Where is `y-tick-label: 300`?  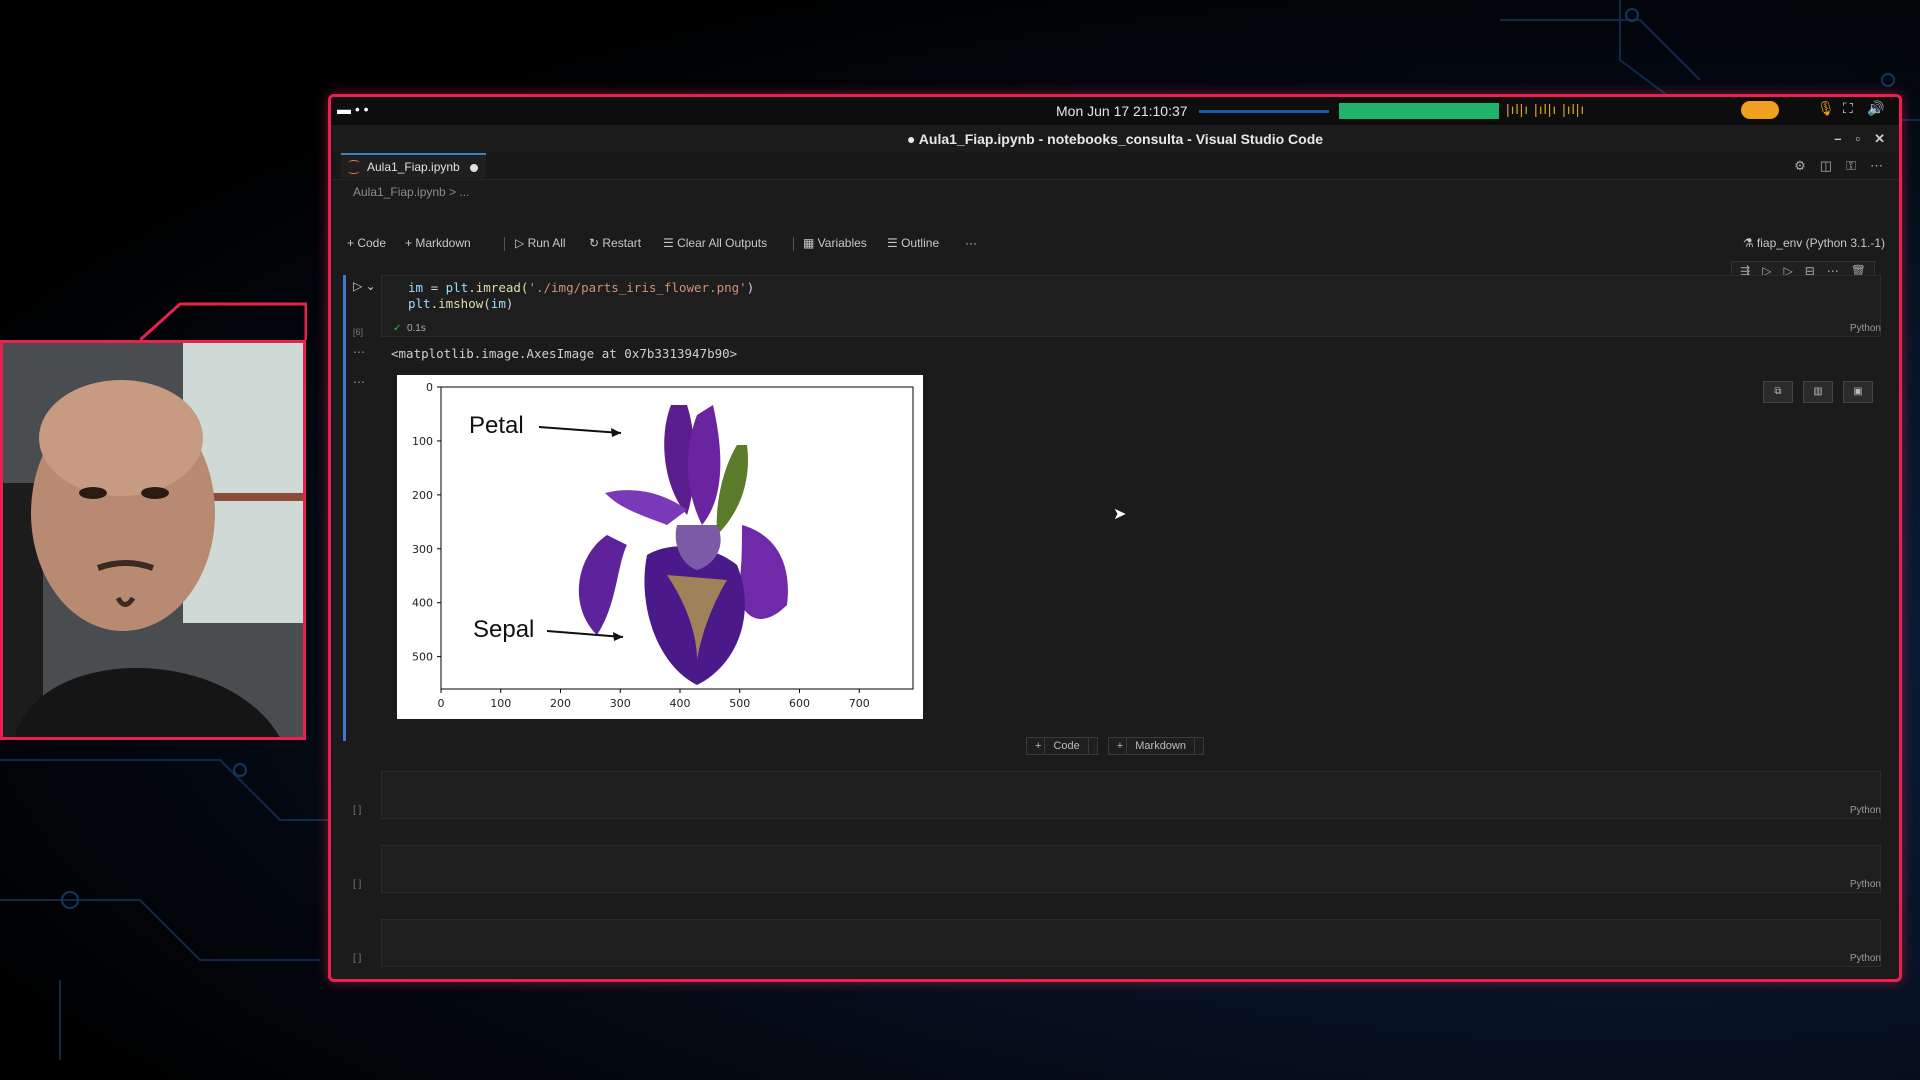 y-tick-label: 300 is located at coordinates (422, 549).